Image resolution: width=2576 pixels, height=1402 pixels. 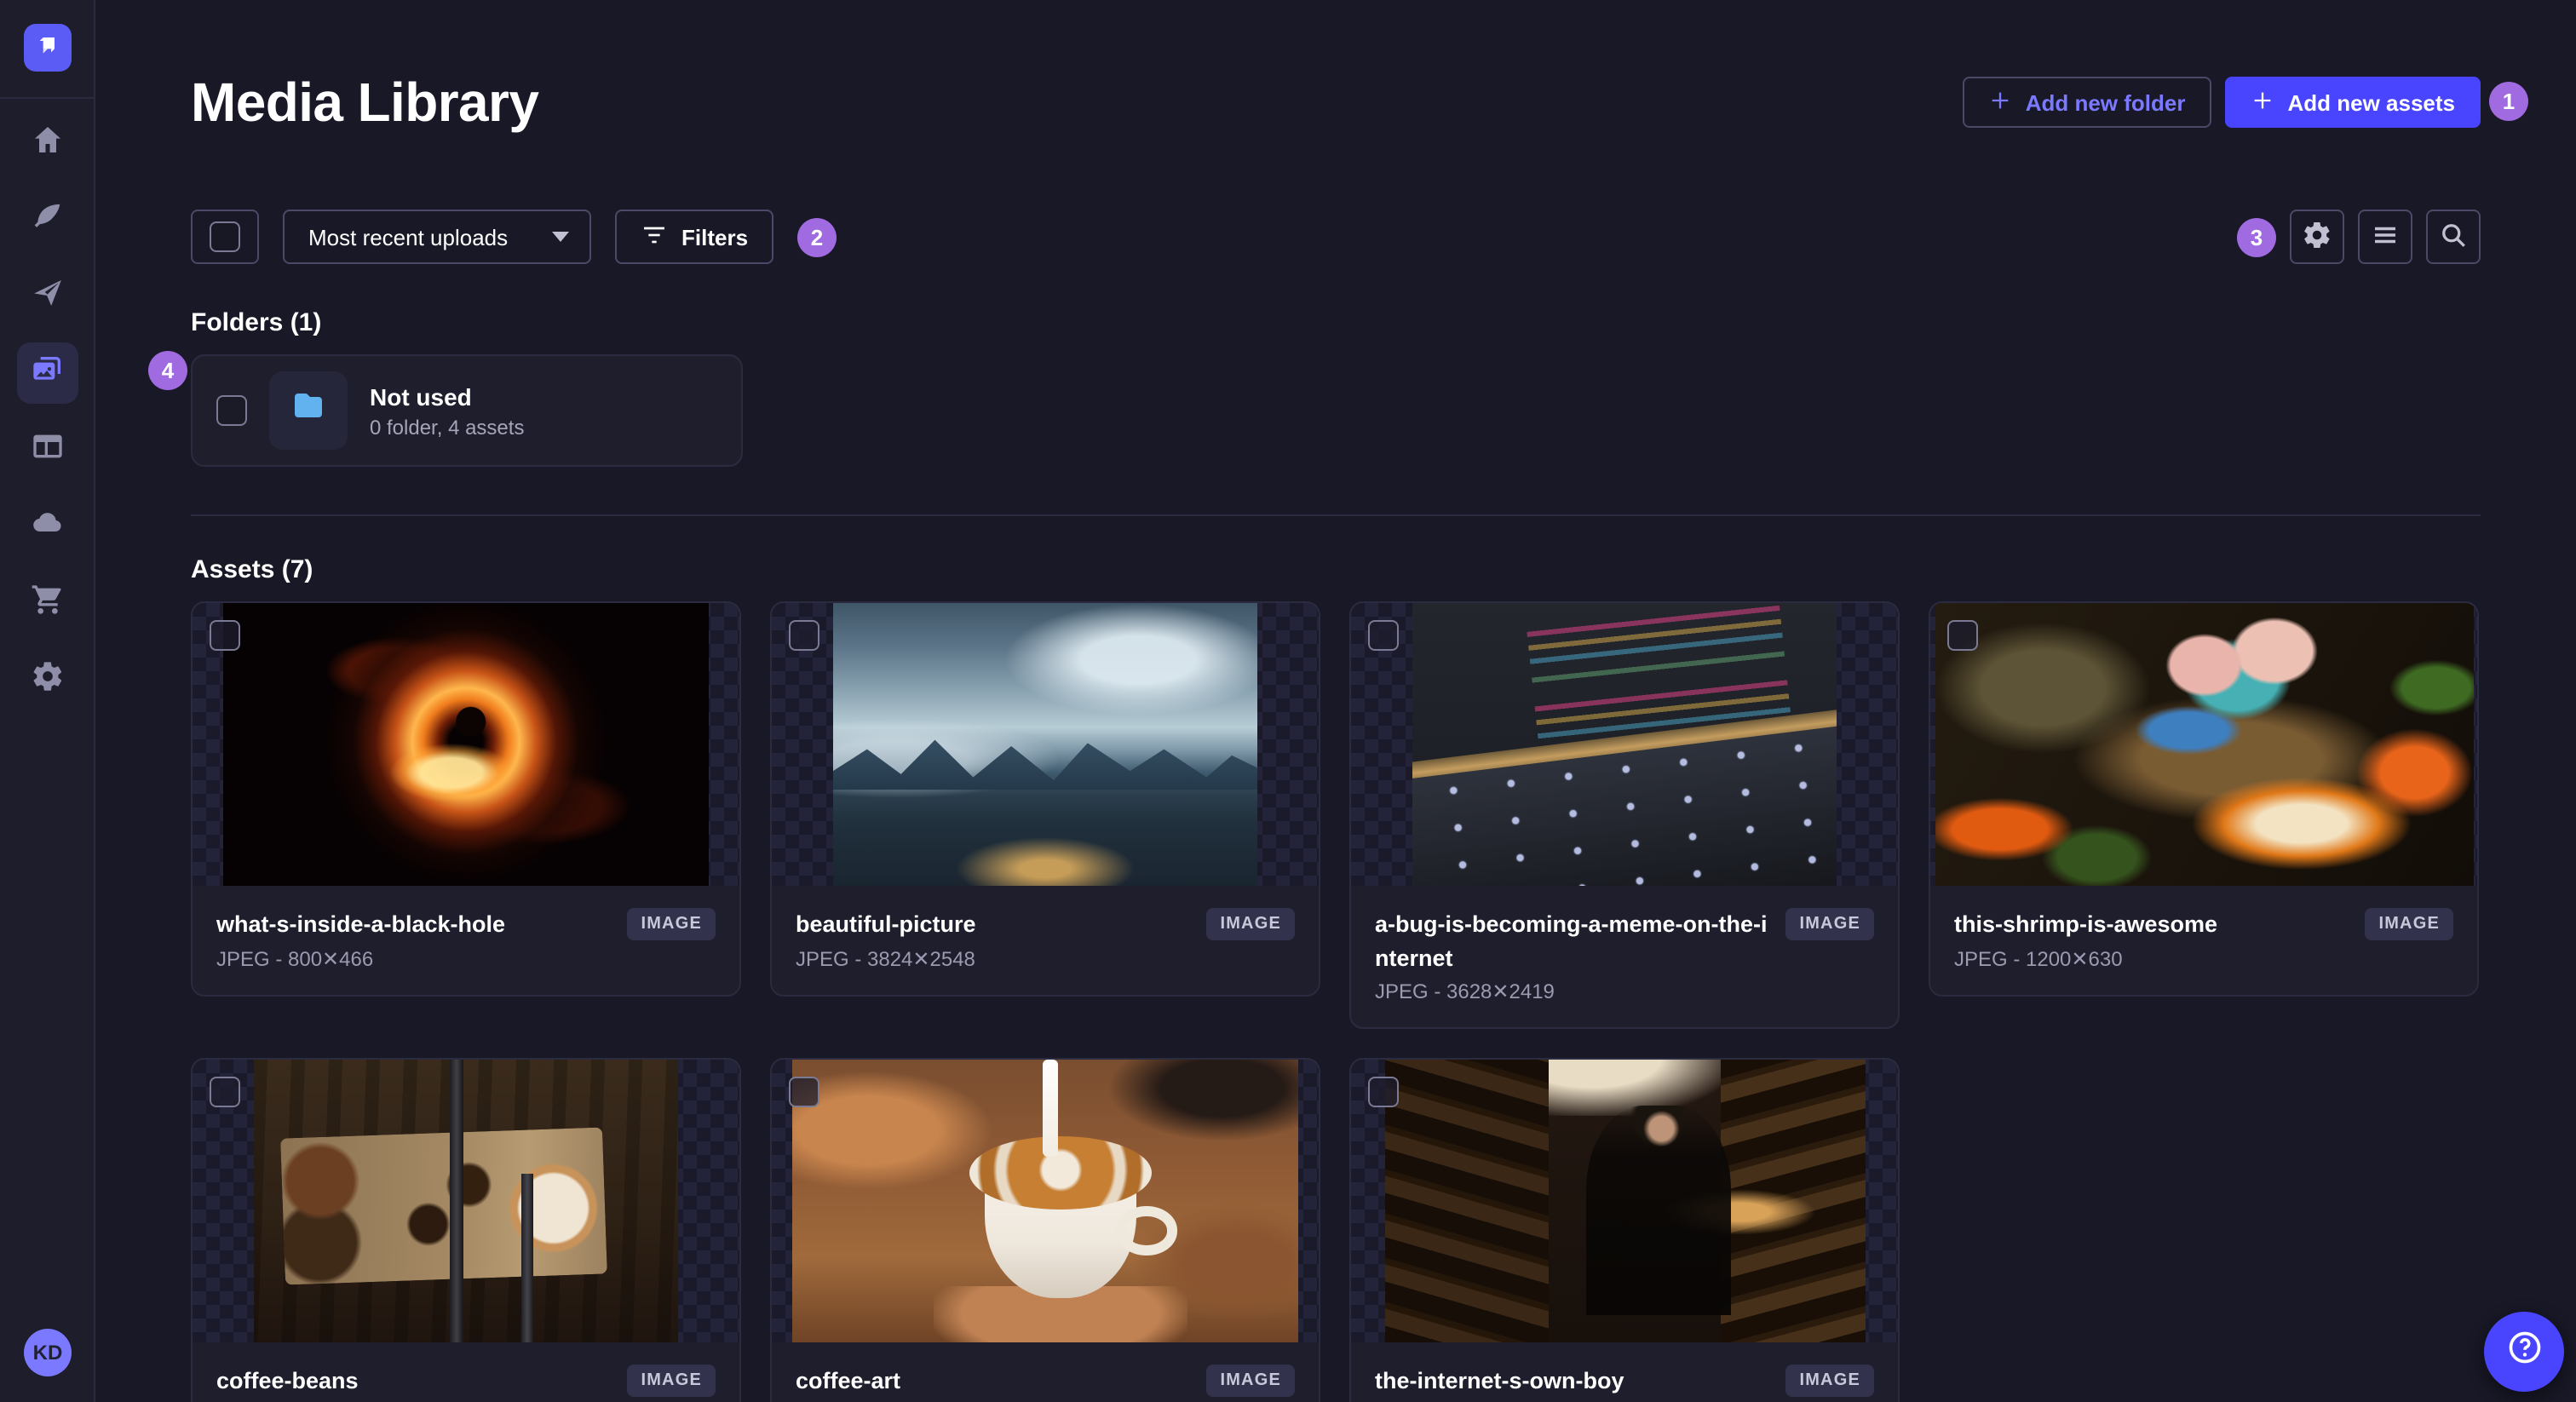 What do you see at coordinates (295, 958) in the screenshot?
I see `asset-meta: JPEG - 800✕466` at bounding box center [295, 958].